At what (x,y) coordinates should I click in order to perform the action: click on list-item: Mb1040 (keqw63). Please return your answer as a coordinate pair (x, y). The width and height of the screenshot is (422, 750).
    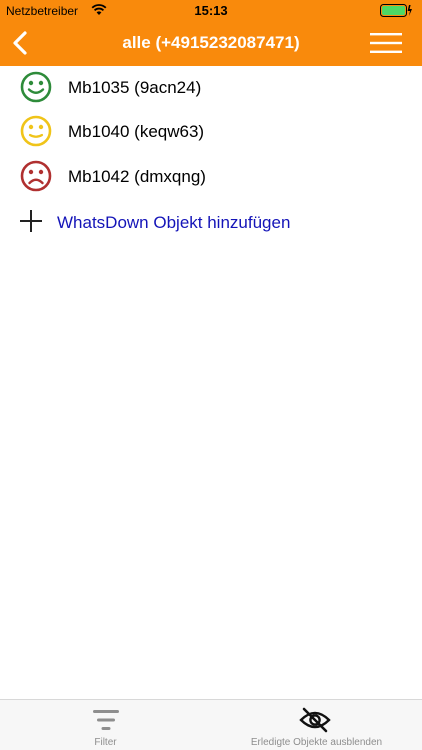
    Looking at the image, I should click on (211, 132).